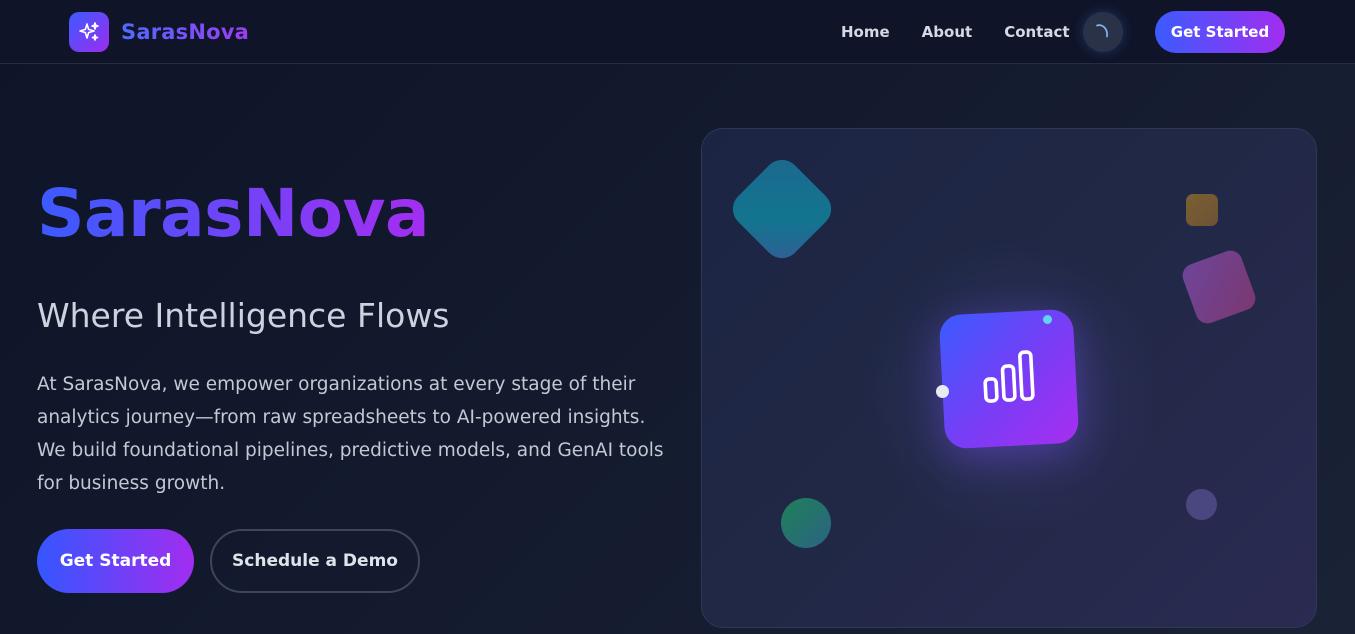 The height and width of the screenshot is (634, 1355). Describe the element at coordinates (89, 32) in the screenshot. I see `sparkles-icon` at that location.